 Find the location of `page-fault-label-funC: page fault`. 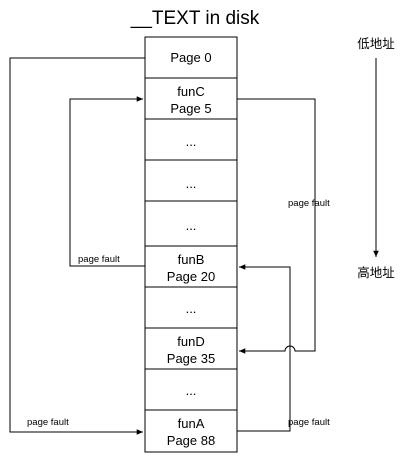

page-fault-label-funC: page fault is located at coordinates (99, 259).